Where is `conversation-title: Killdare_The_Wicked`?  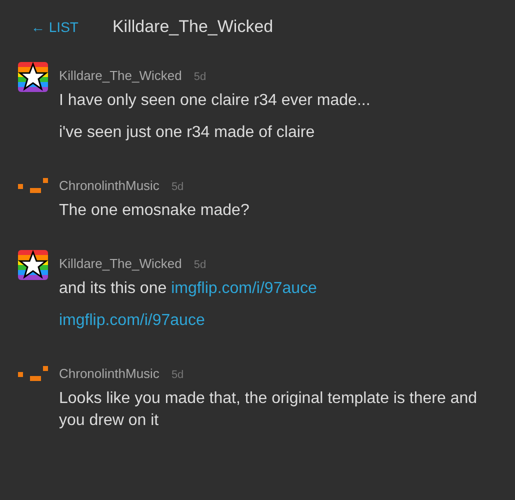
conversation-title: Killdare_The_Wicked is located at coordinates (193, 27).